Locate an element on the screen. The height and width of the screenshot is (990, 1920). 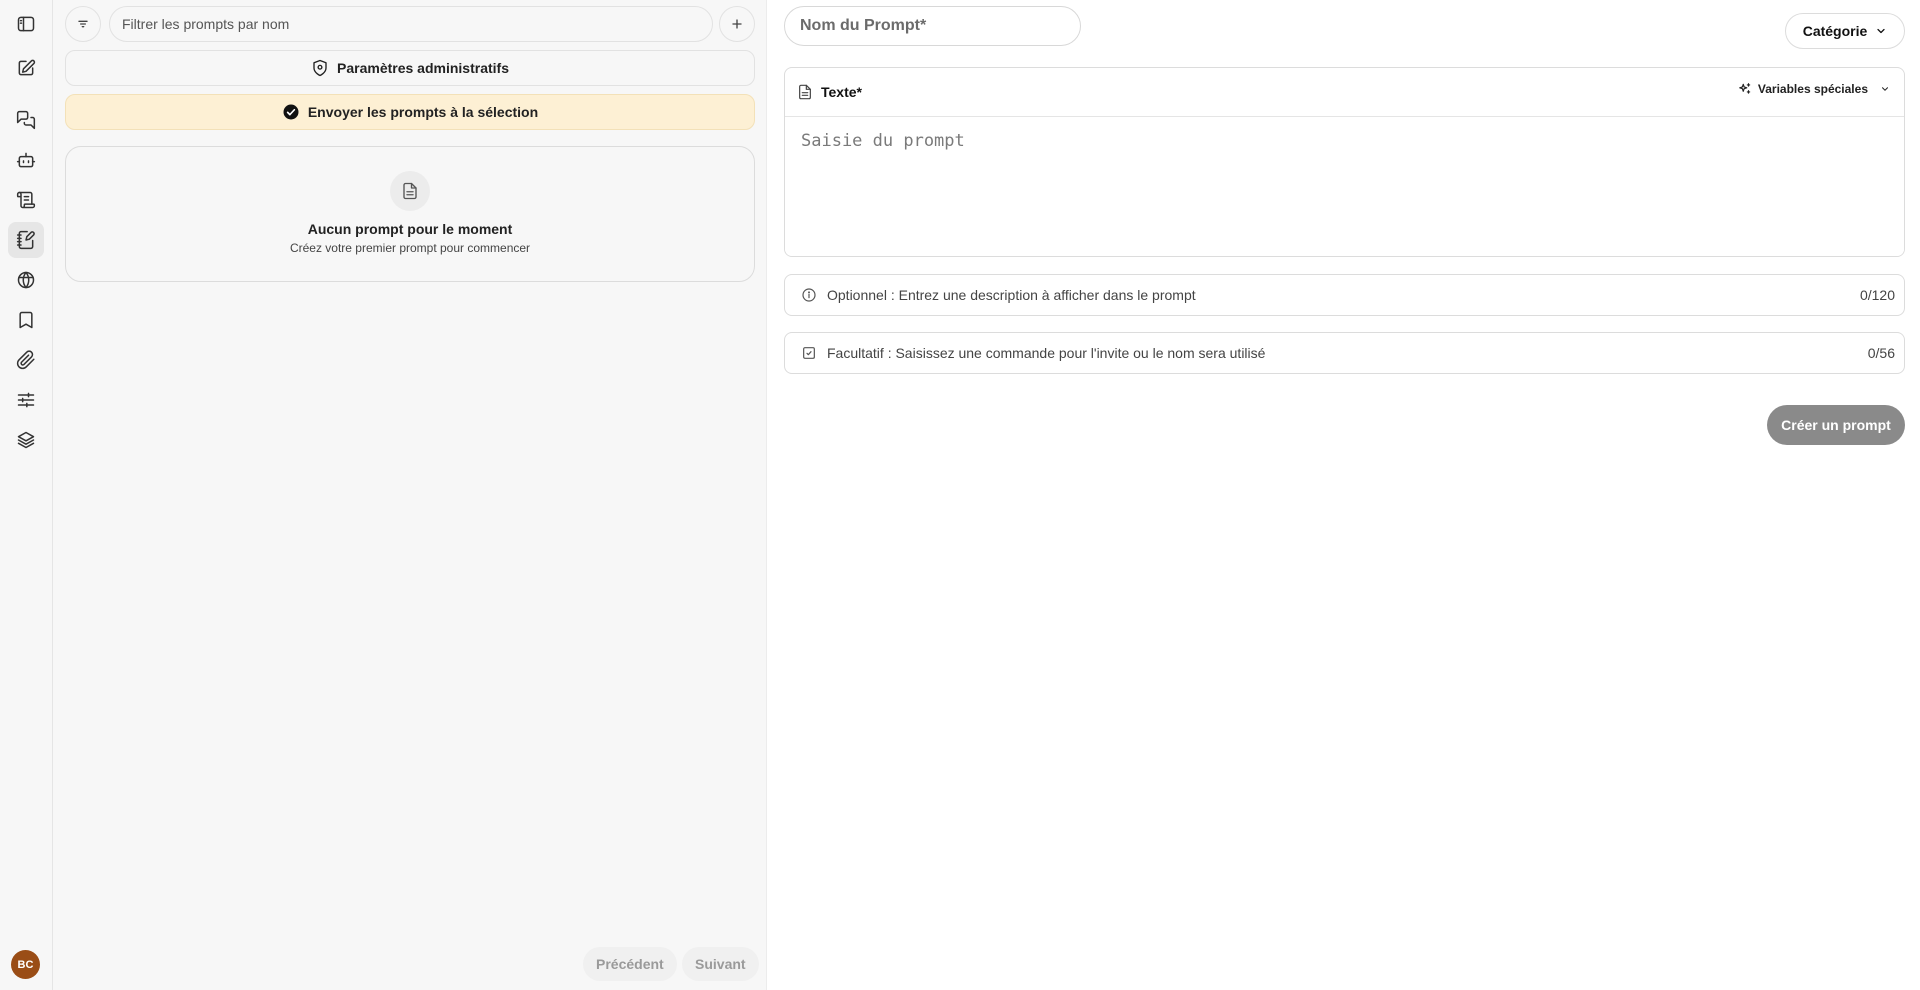
web-search-icon is located at coordinates (26, 280).